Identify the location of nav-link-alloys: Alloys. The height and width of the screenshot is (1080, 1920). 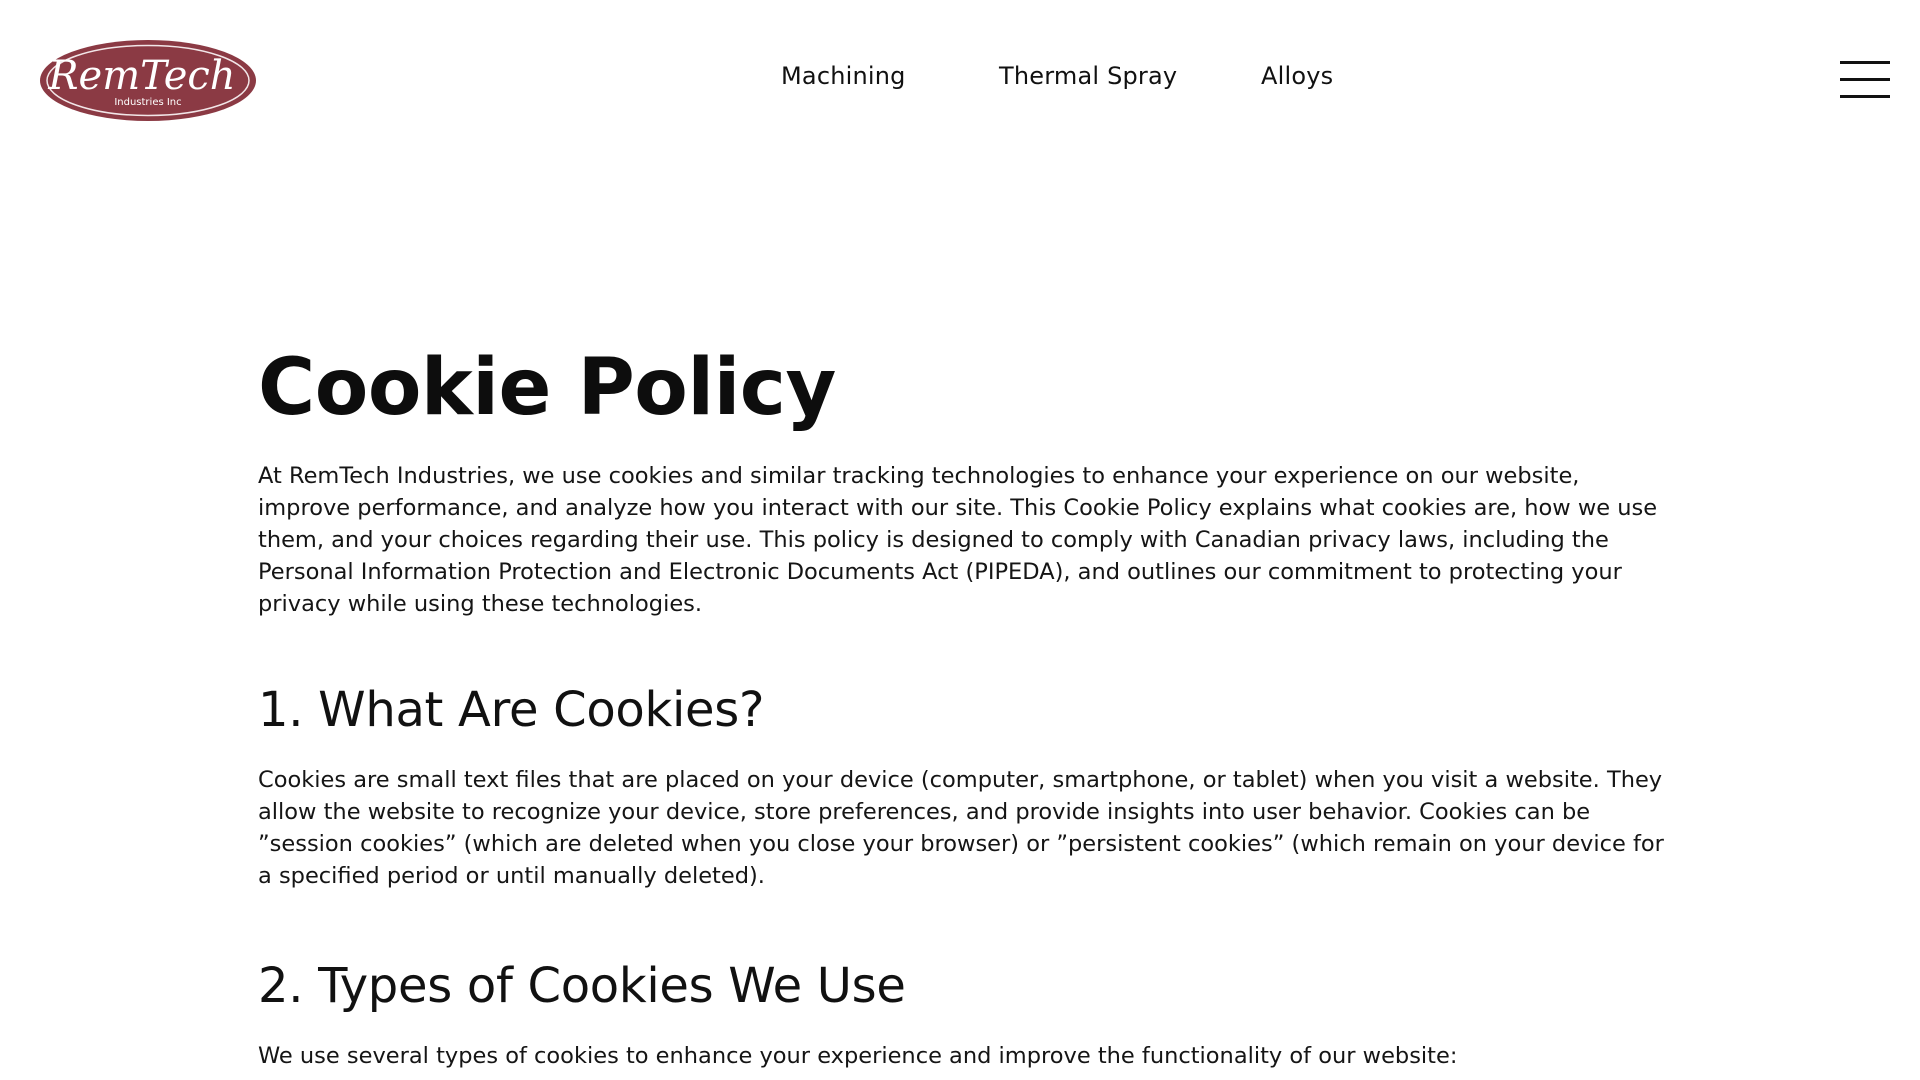
(1297, 76).